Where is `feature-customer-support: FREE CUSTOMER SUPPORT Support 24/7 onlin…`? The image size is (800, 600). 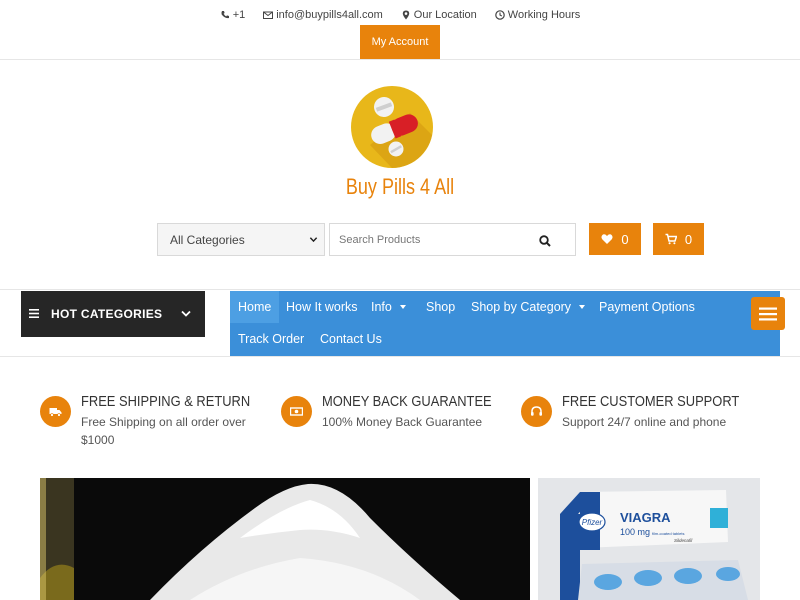
feature-customer-support: FREE CUSTOMER SUPPORT Support 24/7 onlin… is located at coordinates (641, 423).